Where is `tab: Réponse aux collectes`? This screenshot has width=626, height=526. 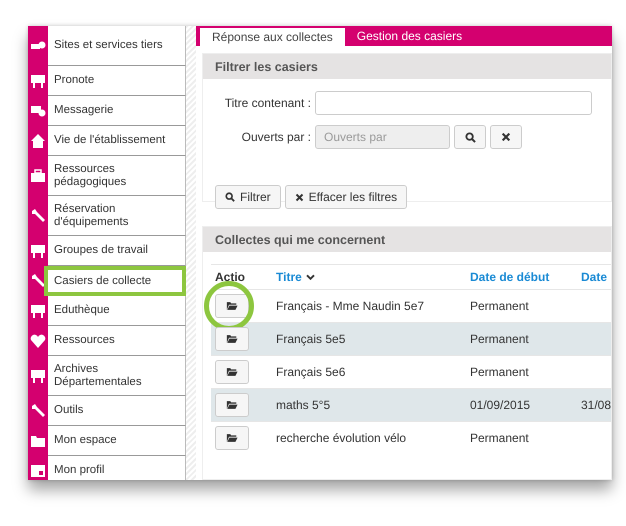 tab: Réponse aux collectes is located at coordinates (272, 37).